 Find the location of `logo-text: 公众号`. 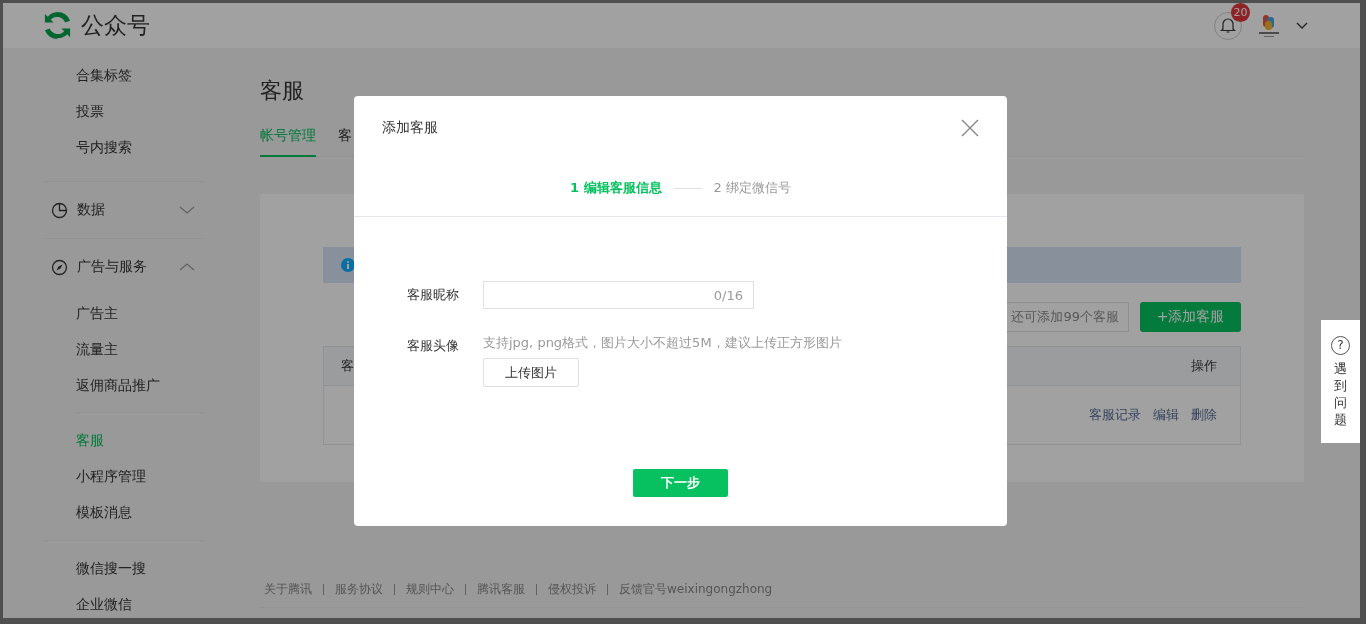

logo-text: 公众号 is located at coordinates (115, 25).